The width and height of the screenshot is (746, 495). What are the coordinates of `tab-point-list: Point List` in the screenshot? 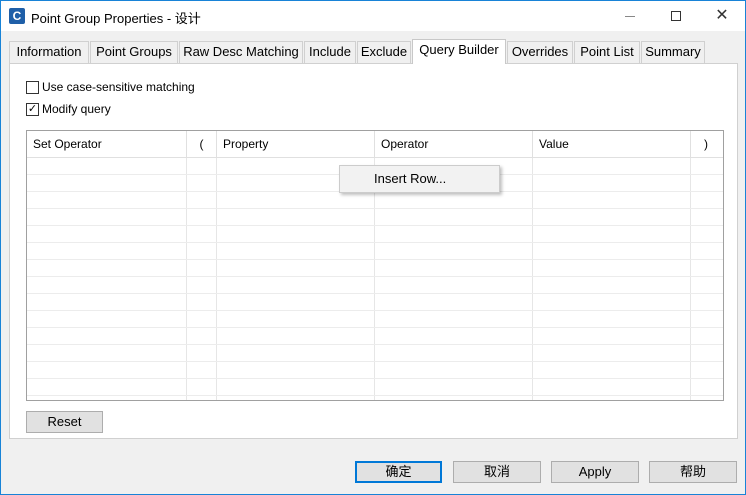 It's located at (607, 52).